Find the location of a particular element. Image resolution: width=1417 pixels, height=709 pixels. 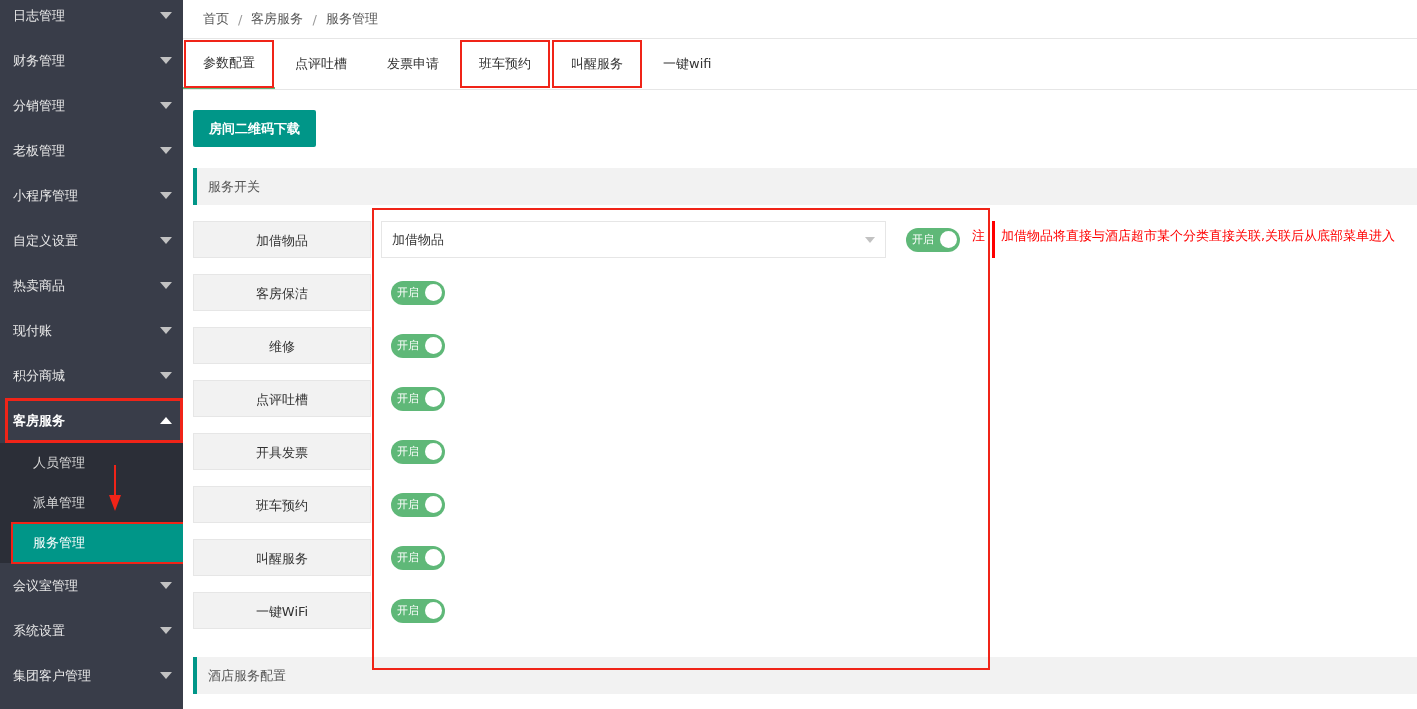

field-label: 维修 is located at coordinates (282, 345).